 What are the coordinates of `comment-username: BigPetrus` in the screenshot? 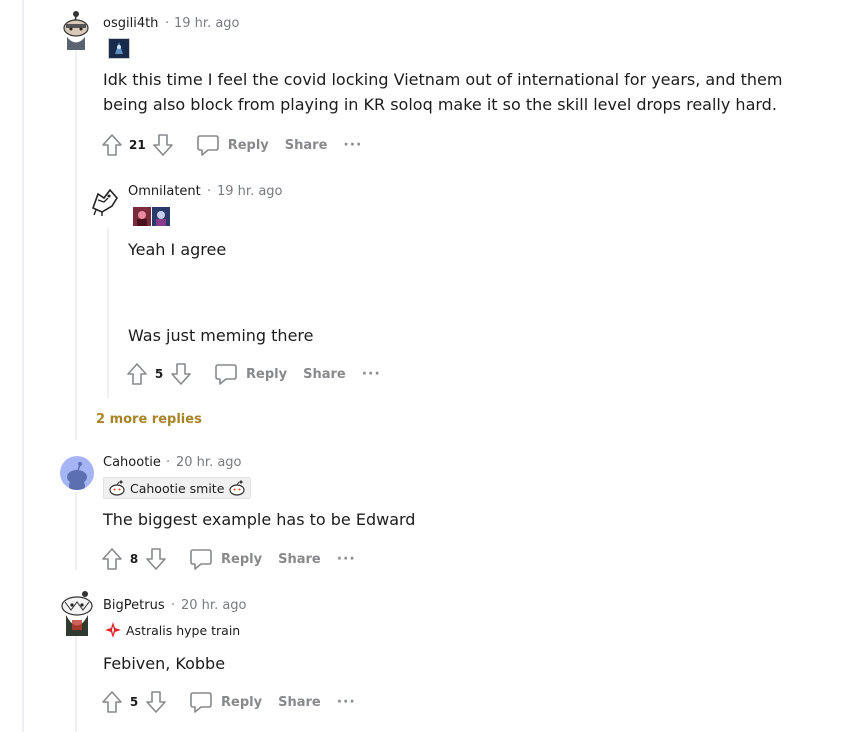 It's located at (134, 605).